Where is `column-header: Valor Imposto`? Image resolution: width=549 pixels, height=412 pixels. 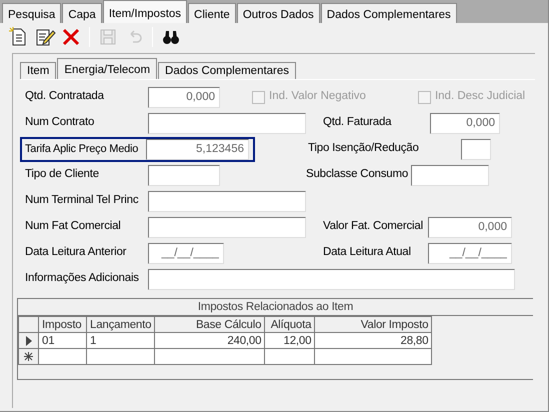 column-header: Valor Imposto is located at coordinates (373, 324).